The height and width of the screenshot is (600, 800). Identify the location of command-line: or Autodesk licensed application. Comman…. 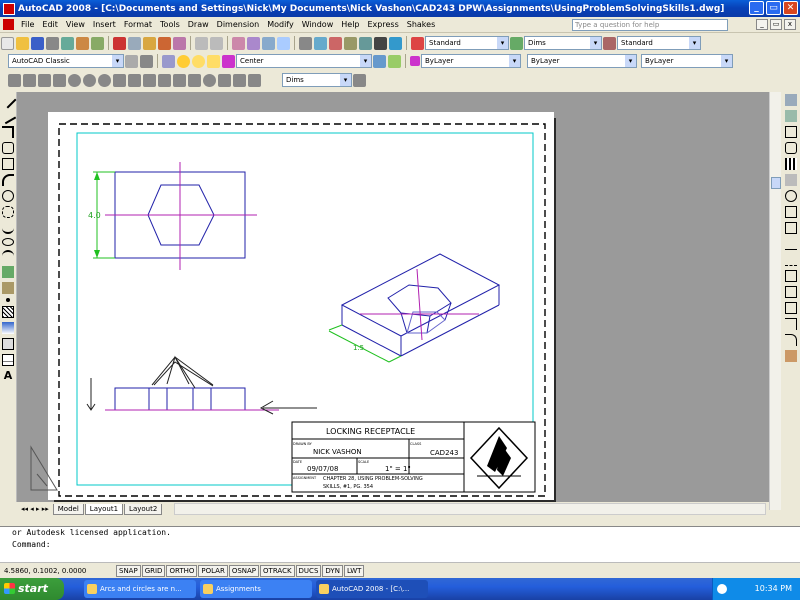
(400, 544).